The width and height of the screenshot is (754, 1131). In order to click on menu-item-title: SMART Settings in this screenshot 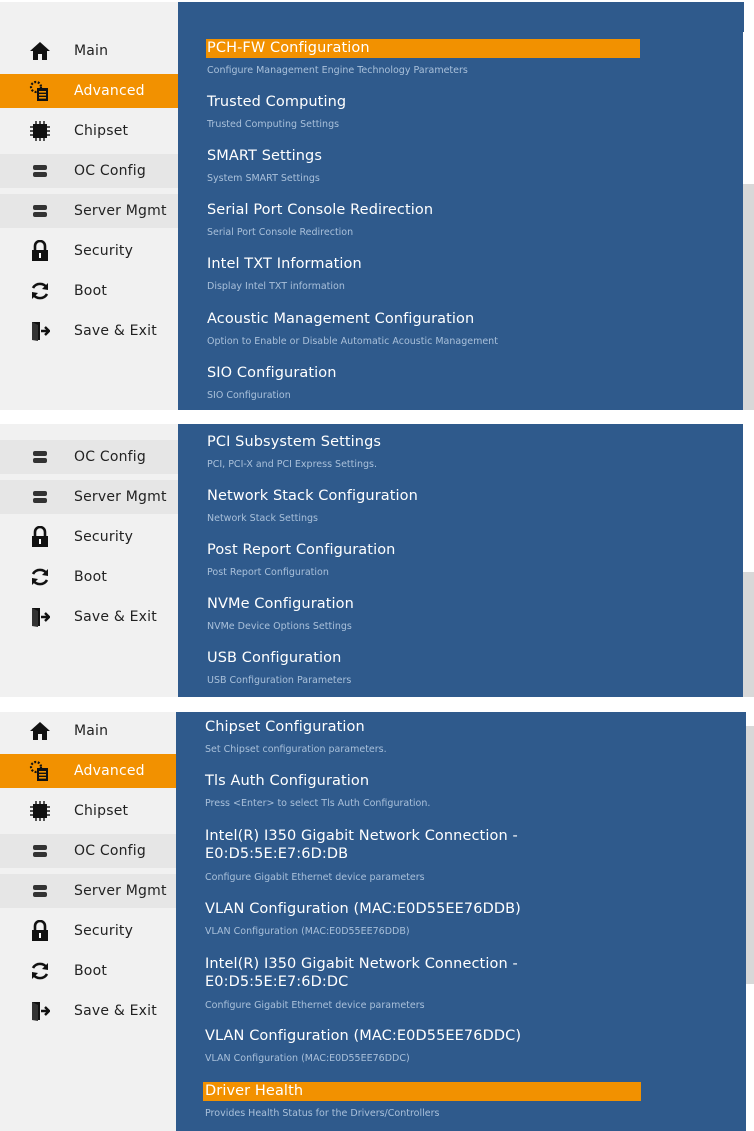, I will do `click(264, 156)`.